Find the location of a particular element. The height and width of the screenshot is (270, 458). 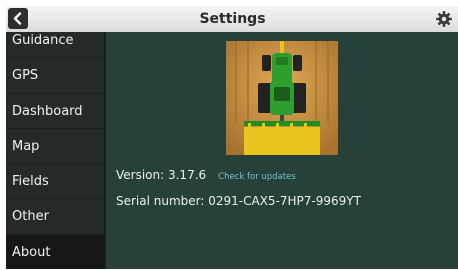

sidebar-item-map: Map is located at coordinates (55, 146).